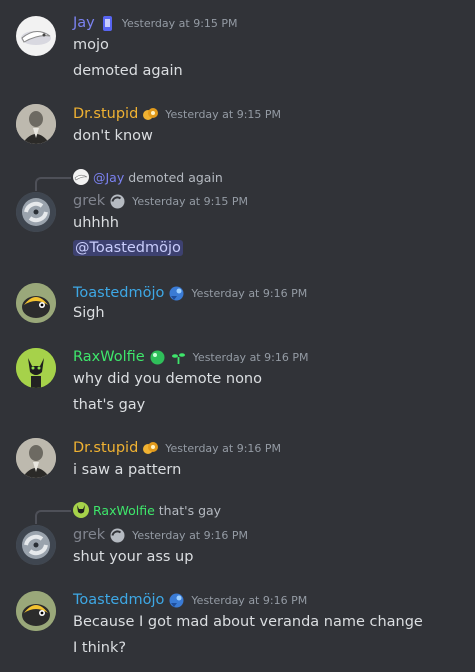 This screenshot has width=475, height=672. Describe the element at coordinates (107, 23) in the screenshot. I see `phone-badge-icon` at that location.